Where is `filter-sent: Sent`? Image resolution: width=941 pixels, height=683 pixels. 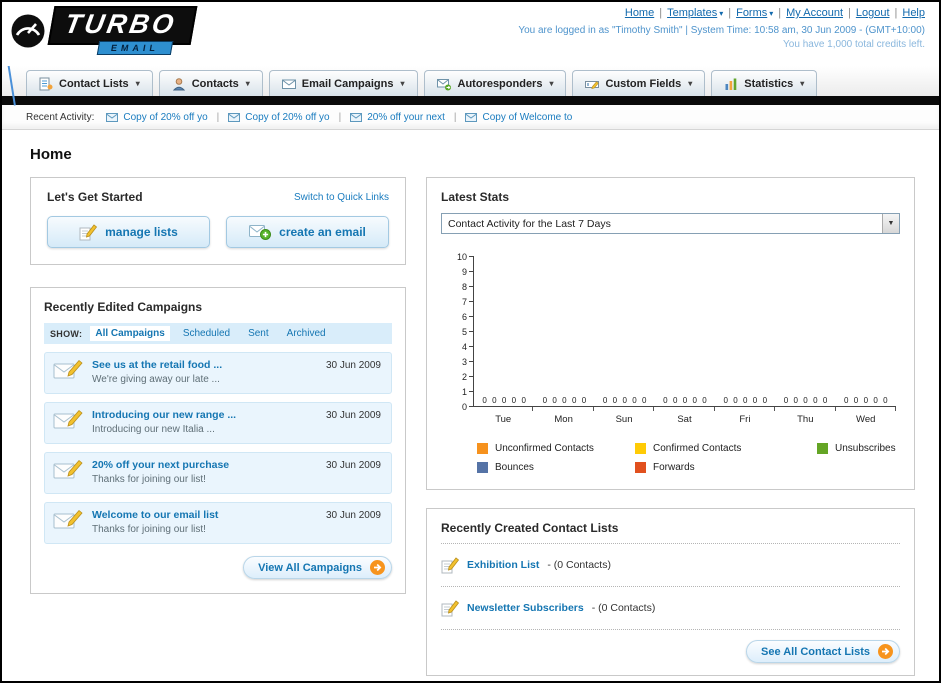 filter-sent: Sent is located at coordinates (258, 333).